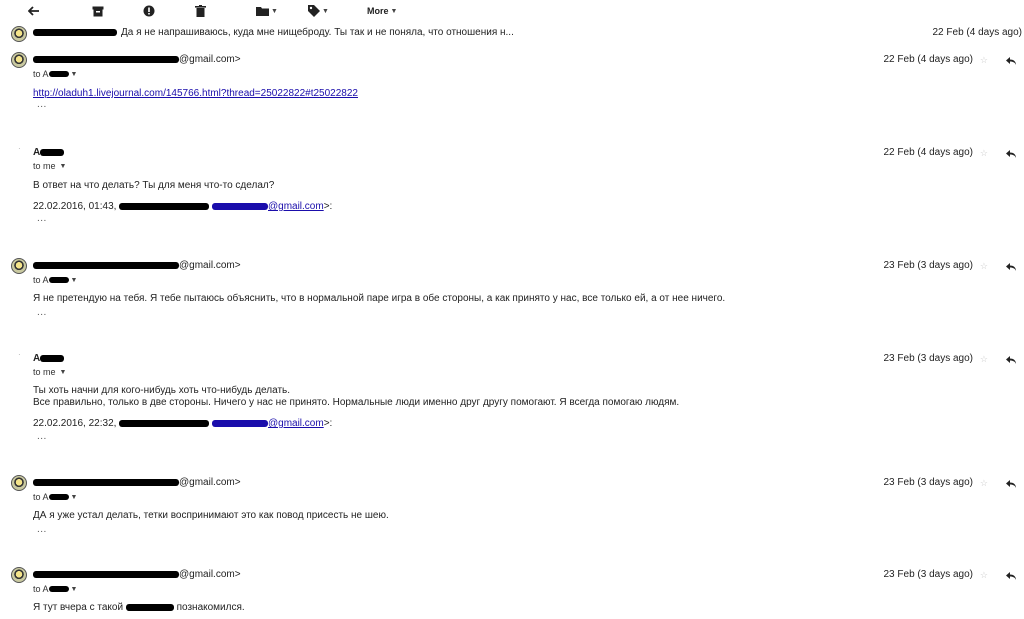  What do you see at coordinates (78, 607) in the screenshot?
I see `message-body-prefix: Я тут вчера с такой` at bounding box center [78, 607].